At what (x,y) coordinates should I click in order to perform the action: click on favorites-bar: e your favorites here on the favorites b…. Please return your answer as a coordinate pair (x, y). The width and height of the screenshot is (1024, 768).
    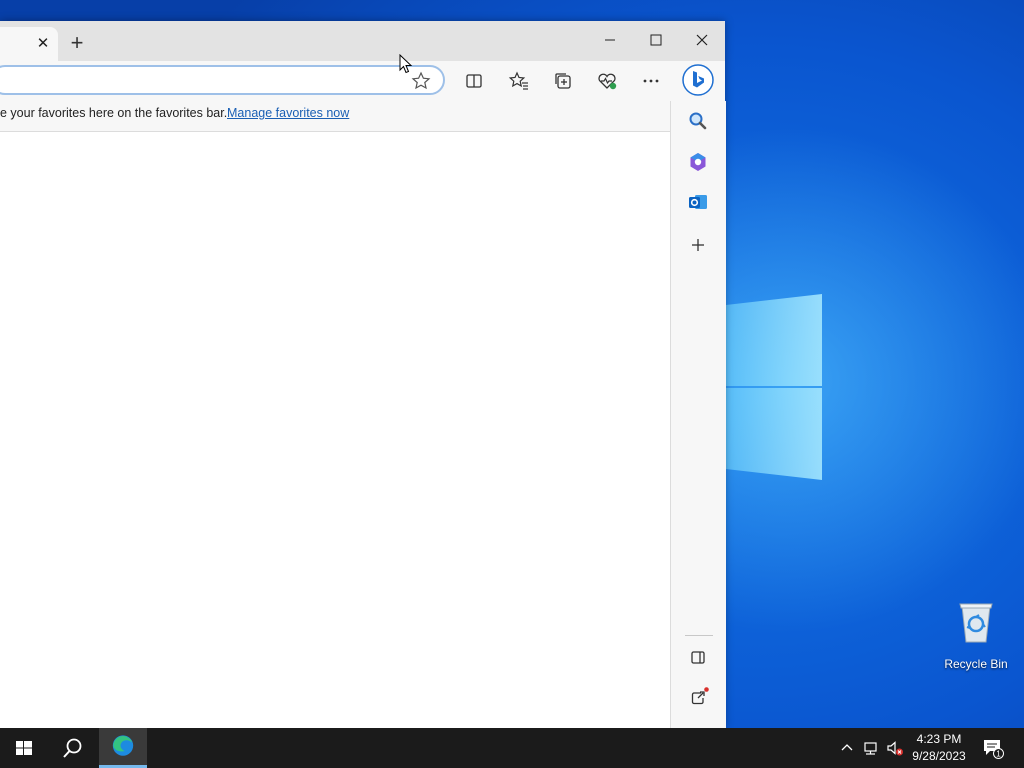
    Looking at the image, I should click on (335, 116).